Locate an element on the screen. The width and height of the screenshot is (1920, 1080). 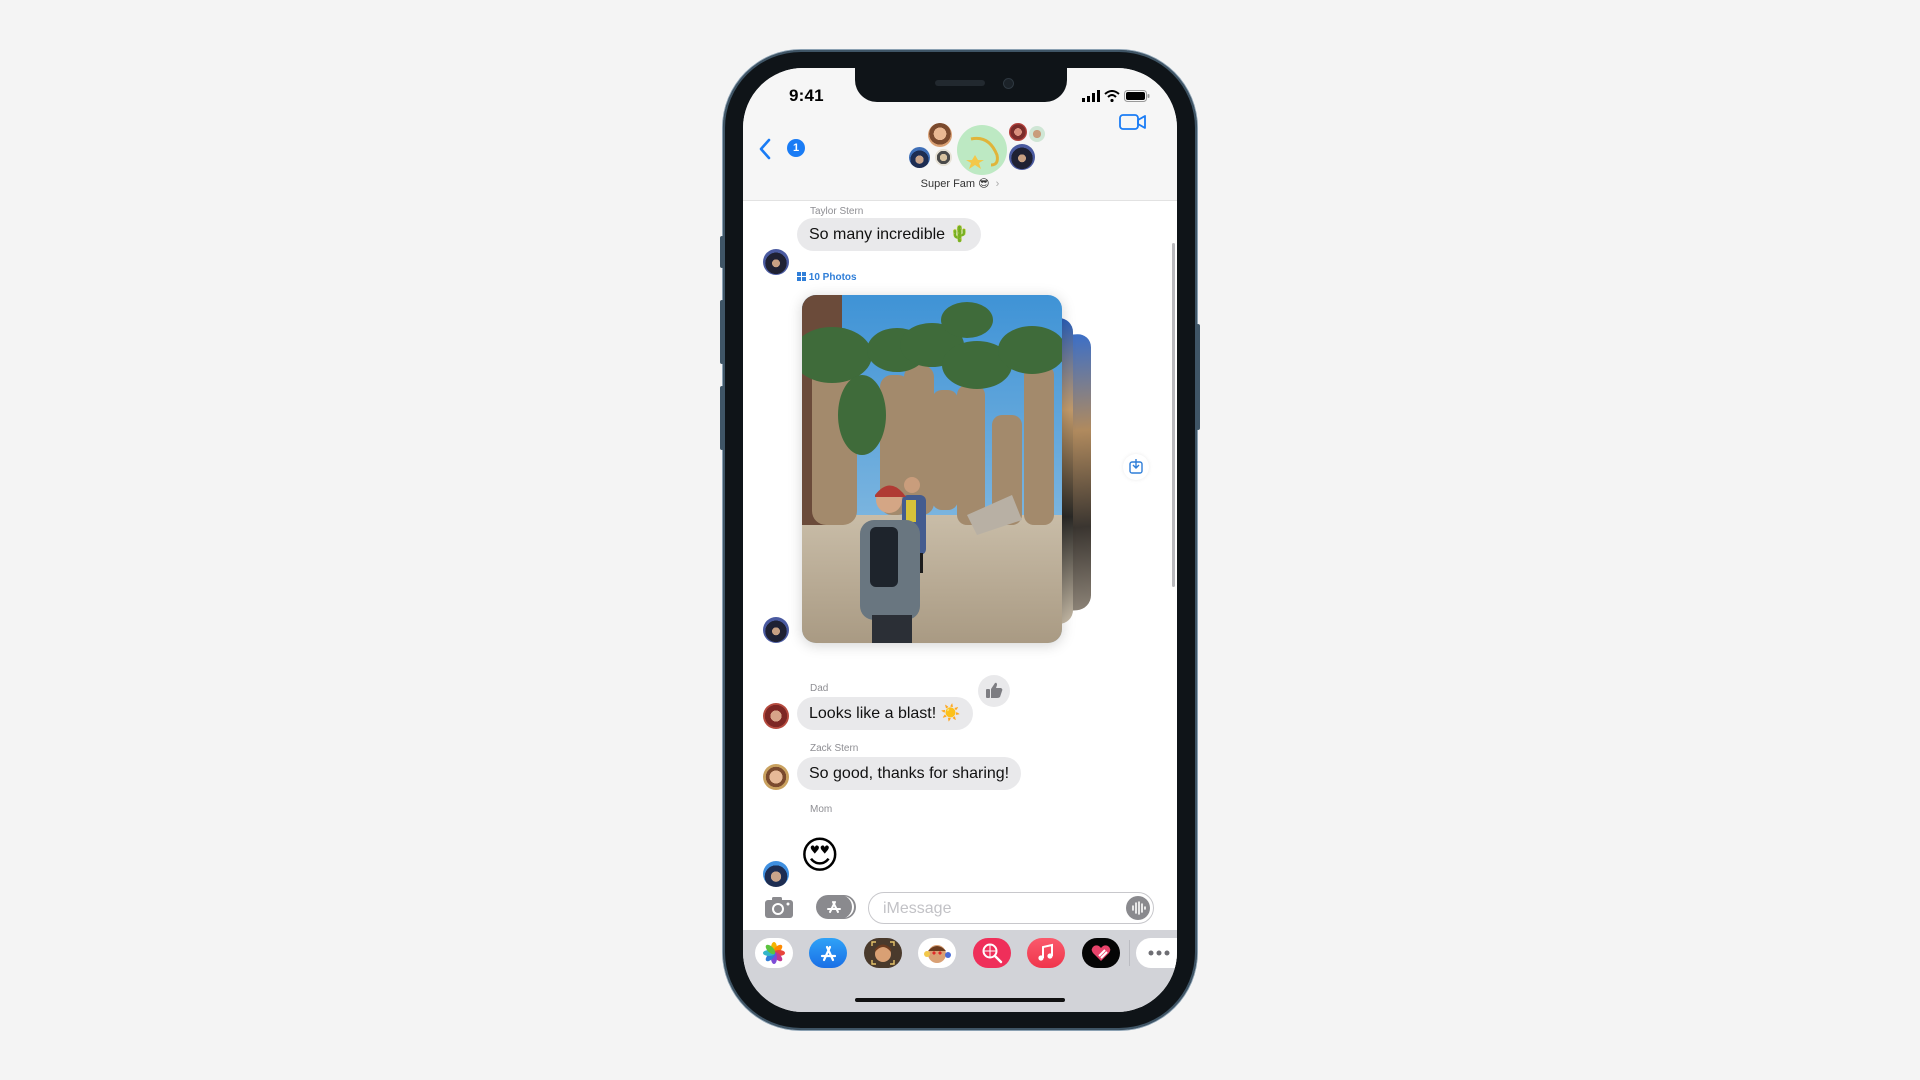
sender-name: Dad is located at coordinates (819, 688).